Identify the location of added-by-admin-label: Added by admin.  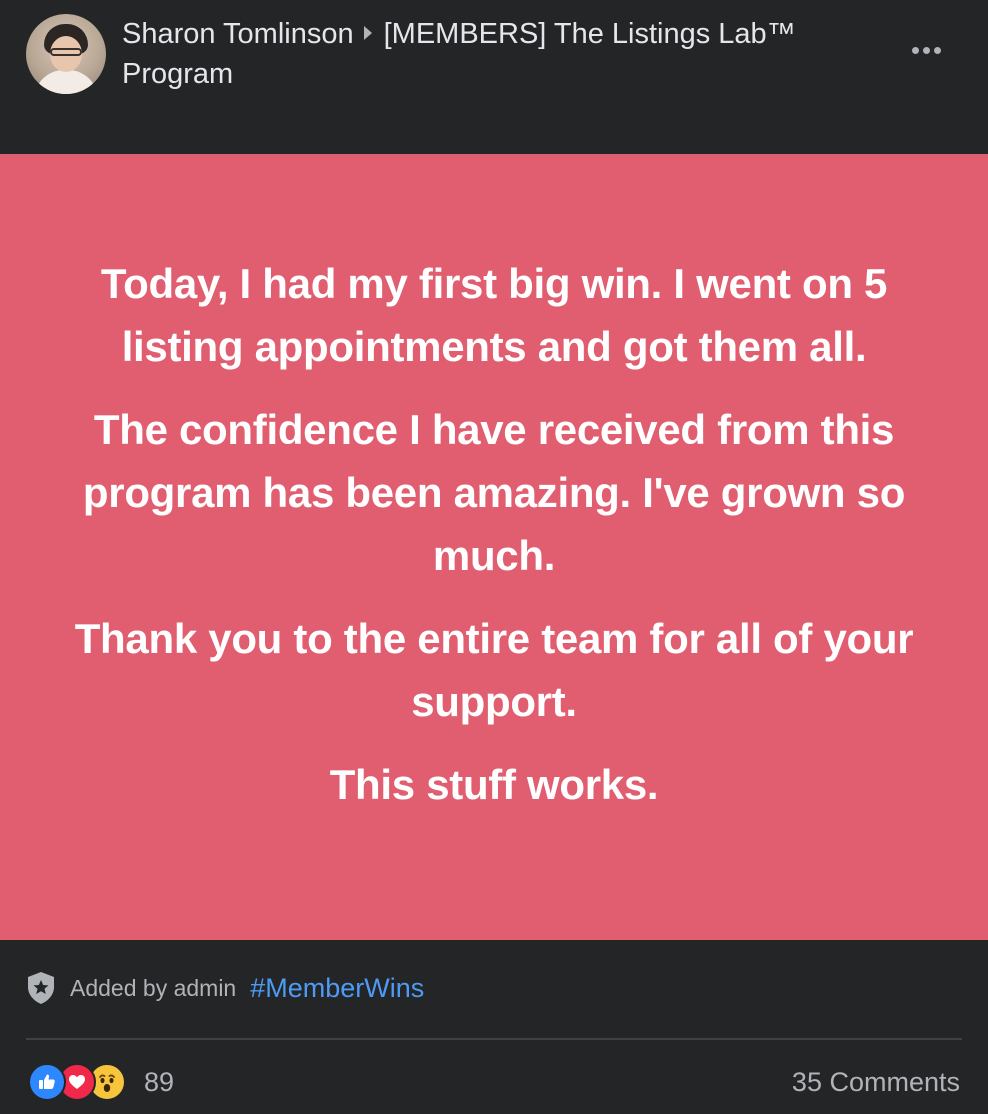
(153, 987).